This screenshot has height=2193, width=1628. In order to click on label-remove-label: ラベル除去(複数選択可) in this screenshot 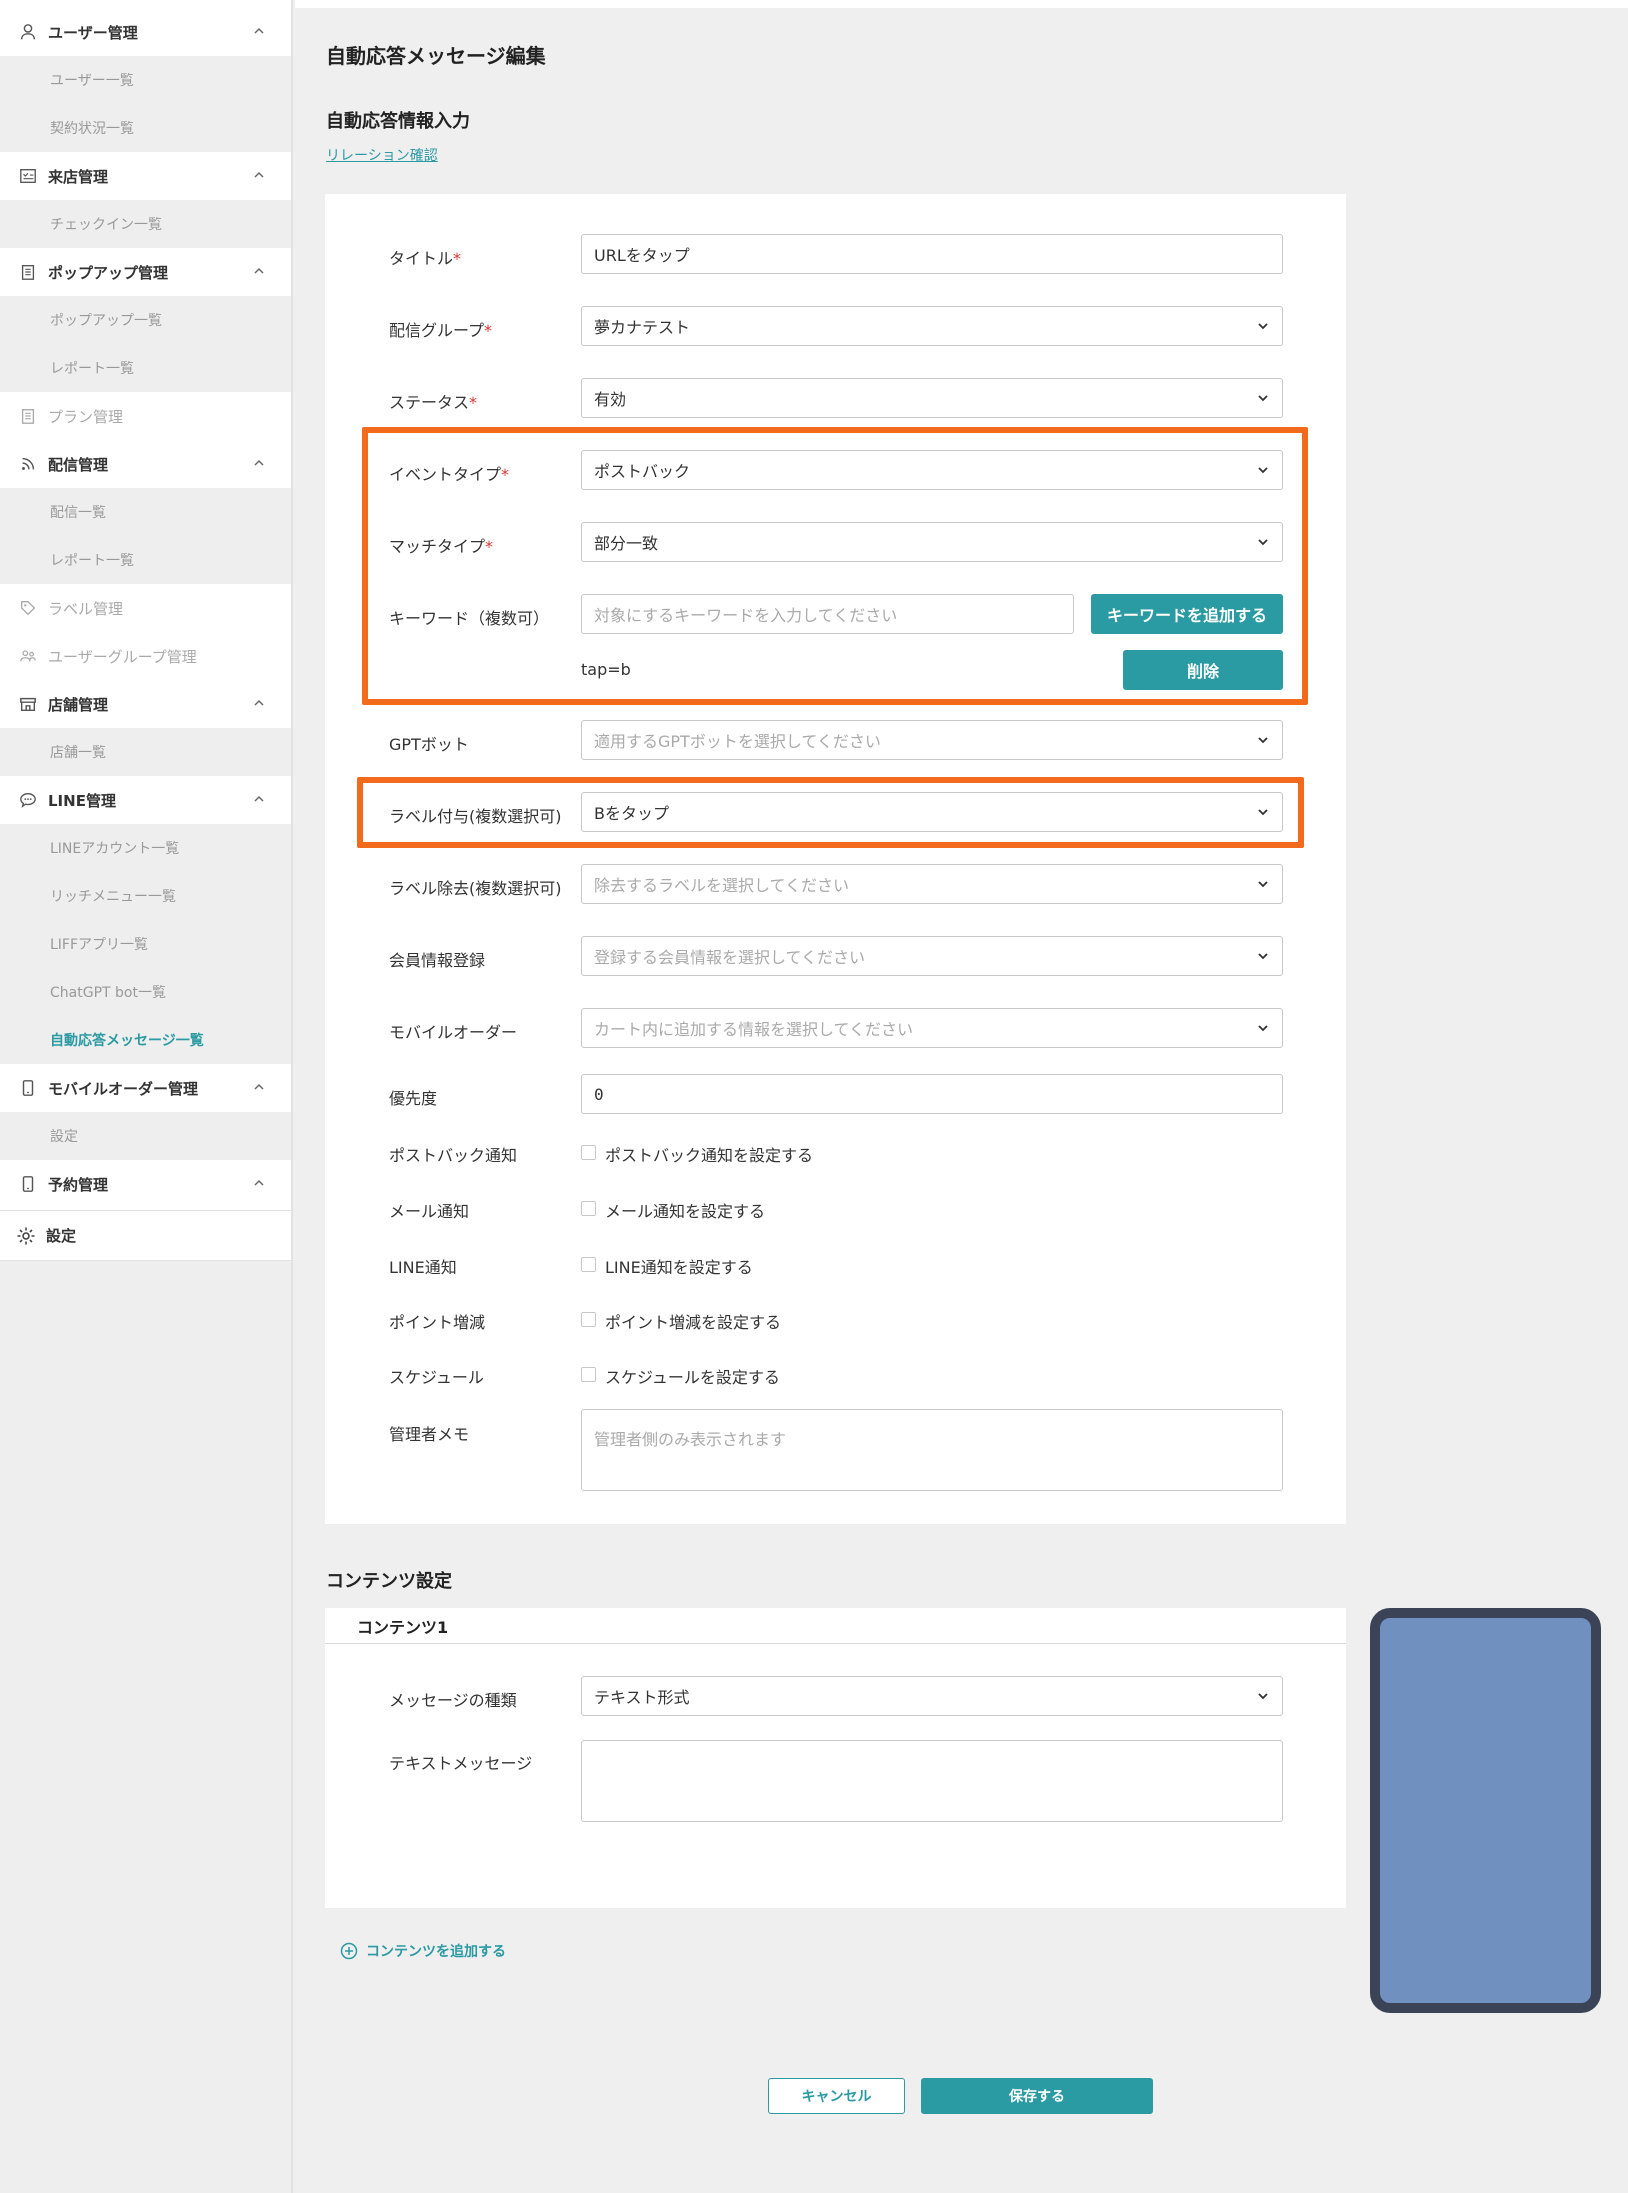, I will do `click(475, 888)`.